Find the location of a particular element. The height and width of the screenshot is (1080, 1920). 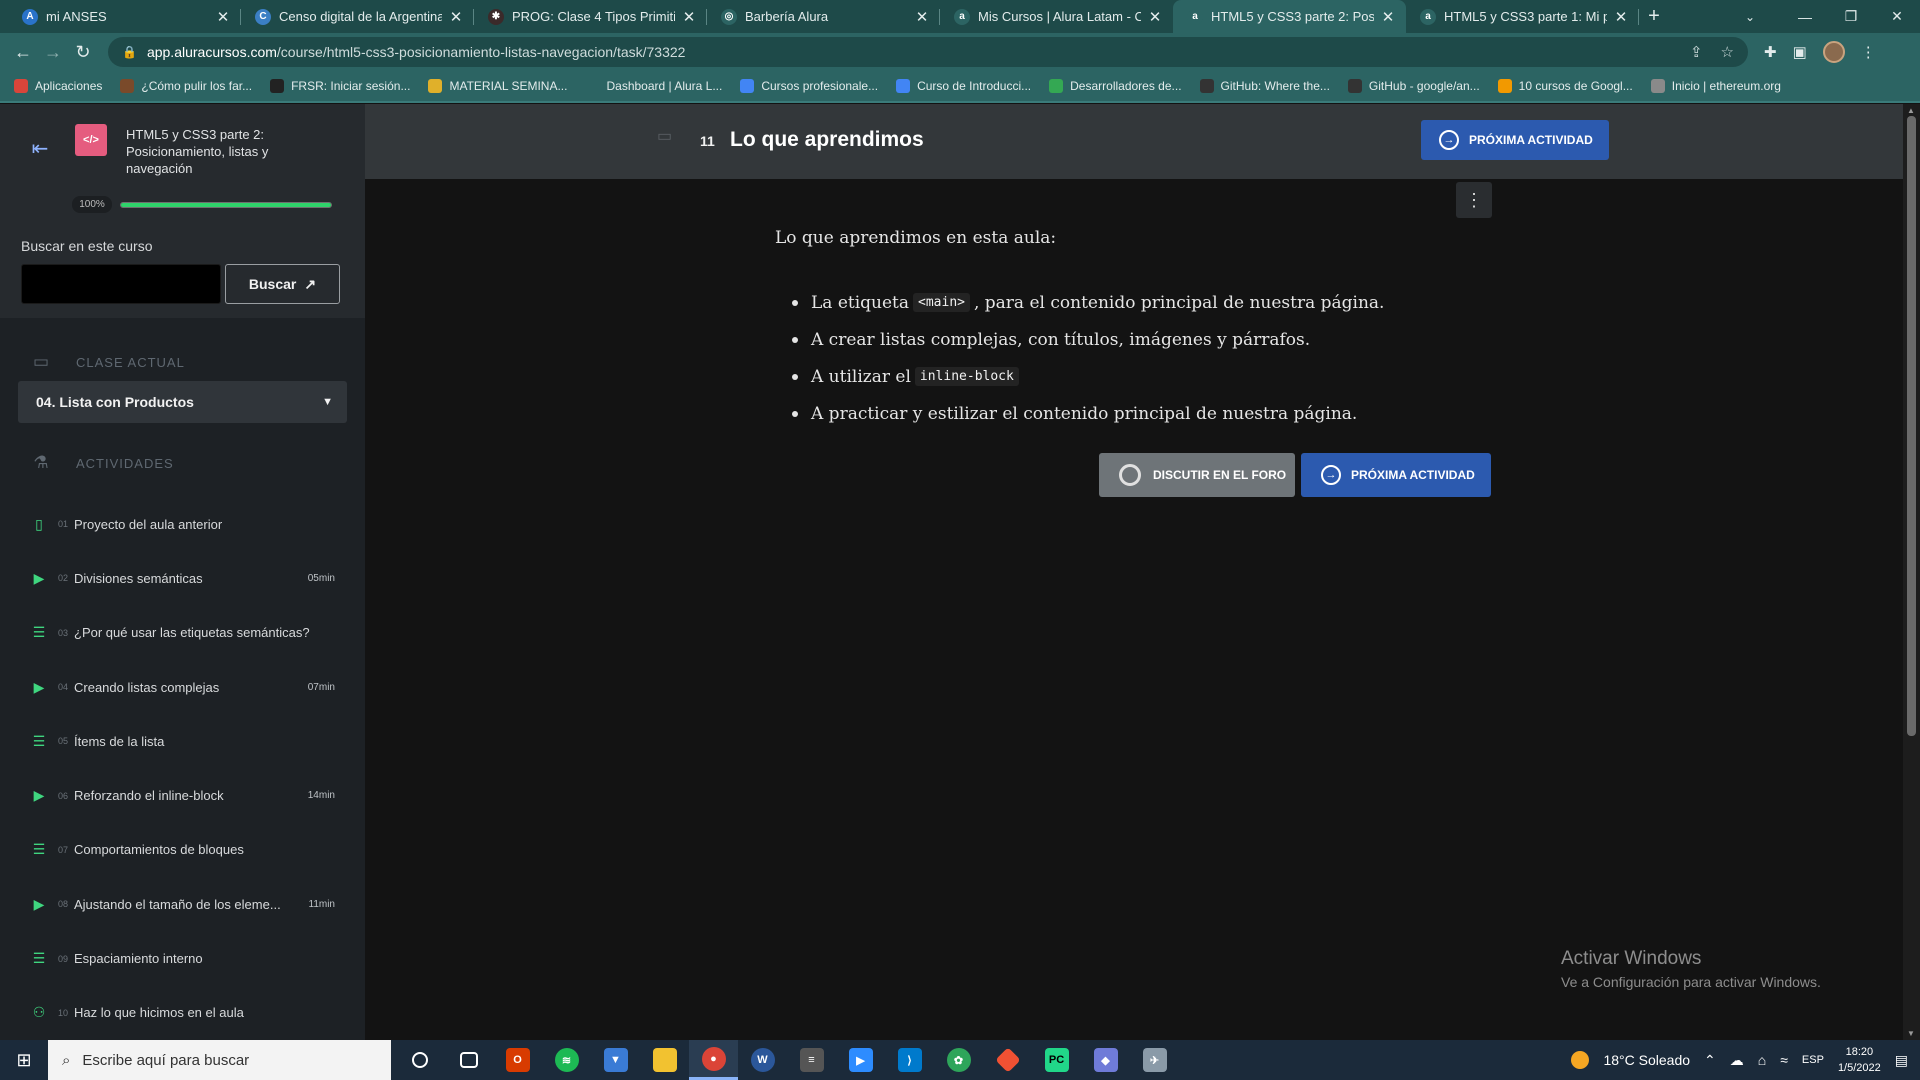

window-close-icon: ✕ is located at coordinates (1897, 16).